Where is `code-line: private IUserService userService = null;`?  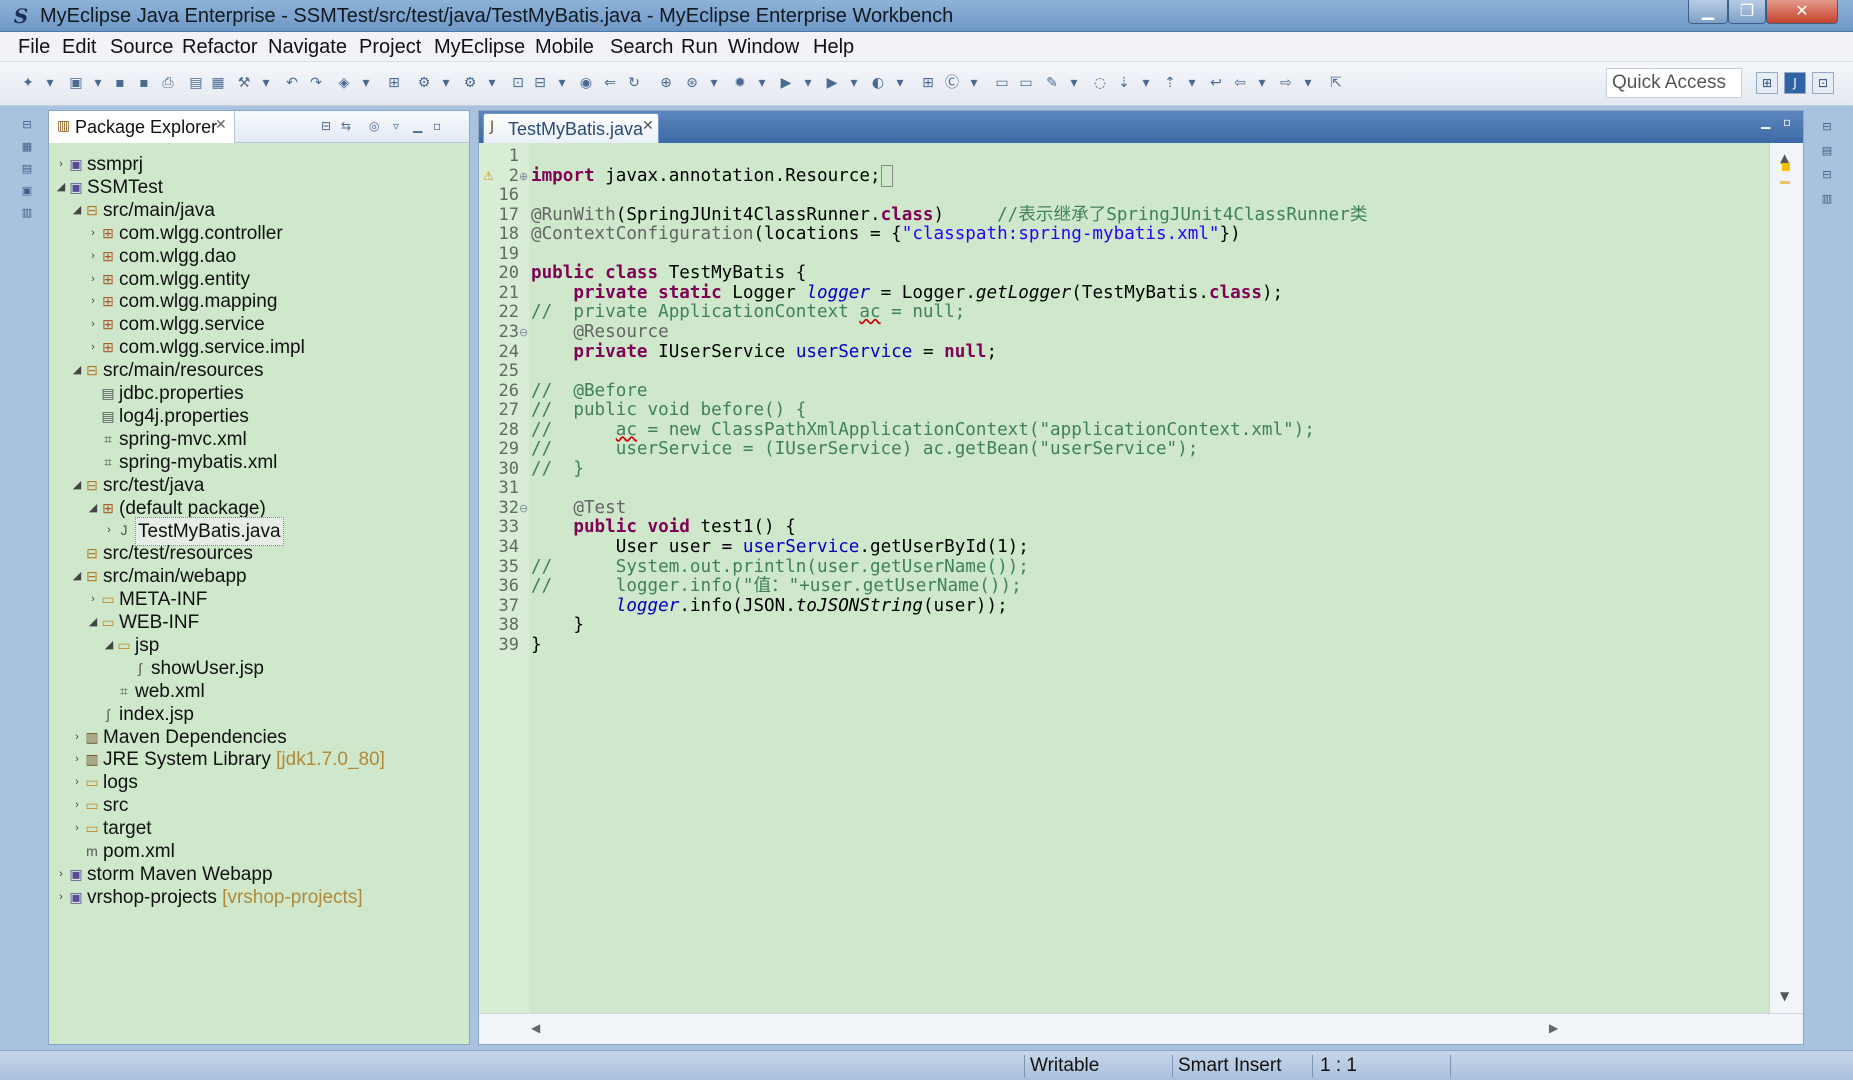 code-line: private IUserService userService = null; is located at coordinates (764, 352).